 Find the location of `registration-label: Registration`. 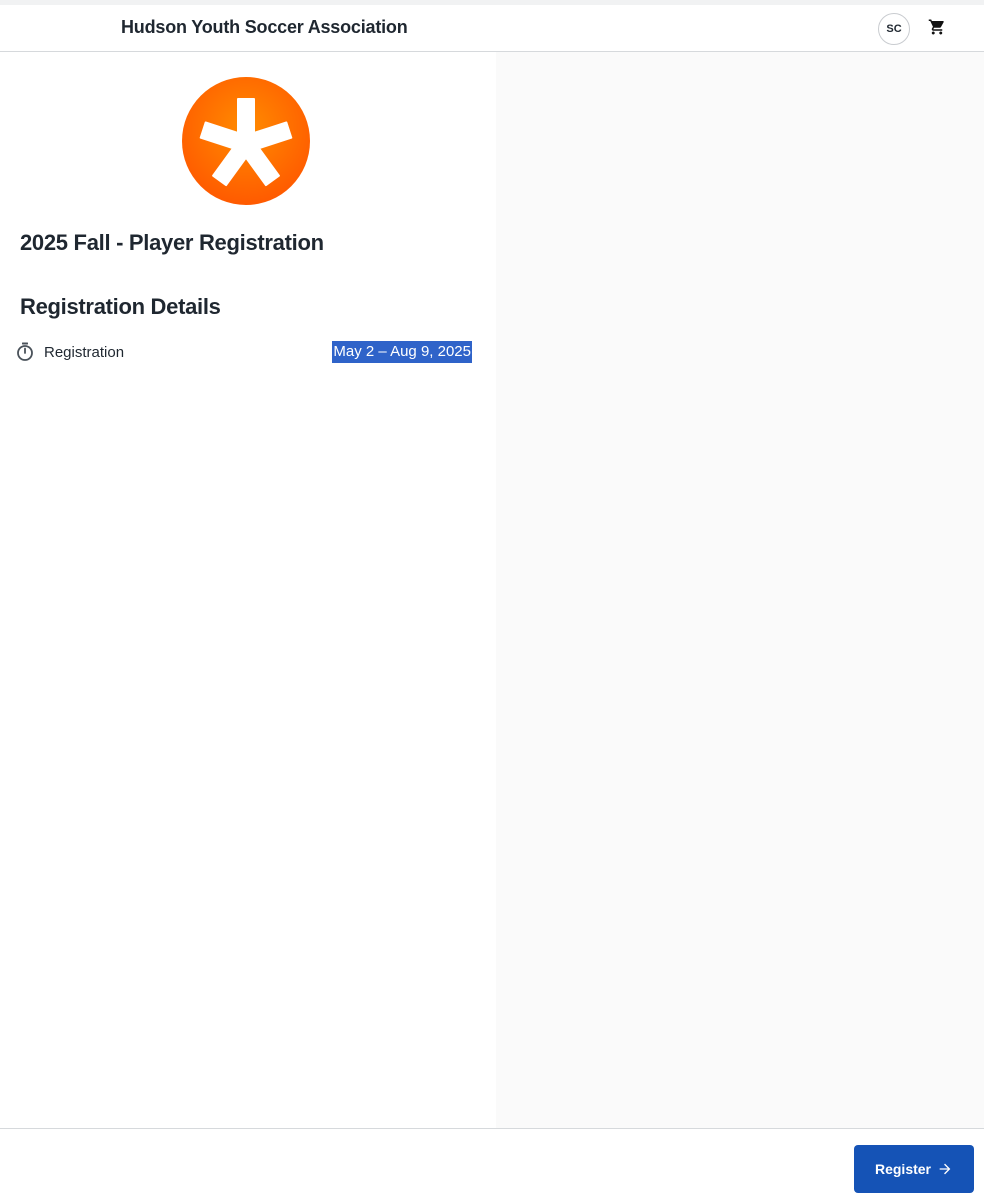

registration-label: Registration is located at coordinates (84, 352).